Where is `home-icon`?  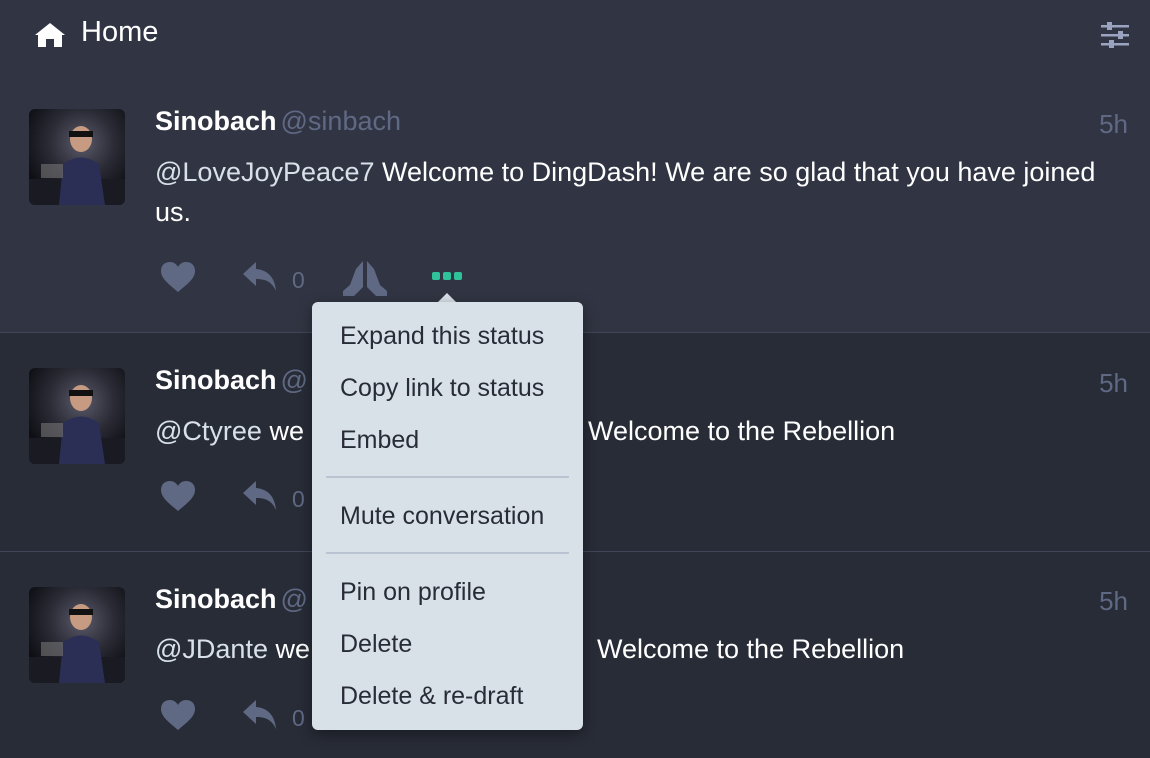 home-icon is located at coordinates (50, 35).